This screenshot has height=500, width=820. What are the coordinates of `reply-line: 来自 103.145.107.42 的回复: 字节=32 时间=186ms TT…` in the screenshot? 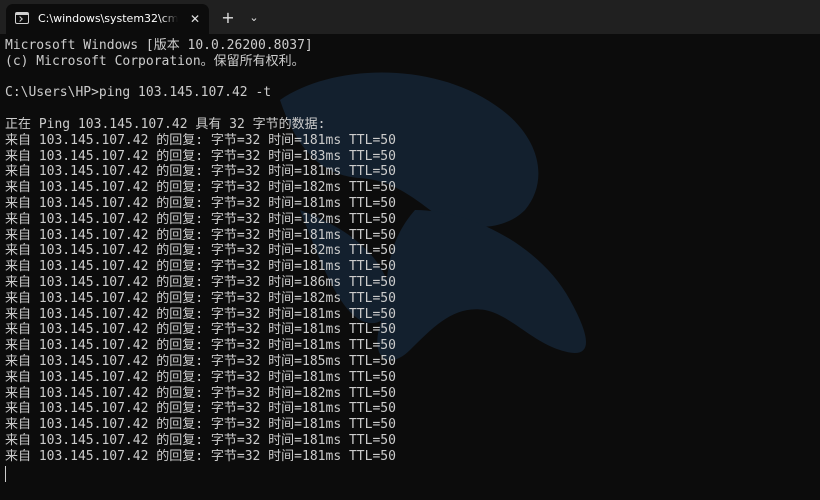 It's located at (200, 282).